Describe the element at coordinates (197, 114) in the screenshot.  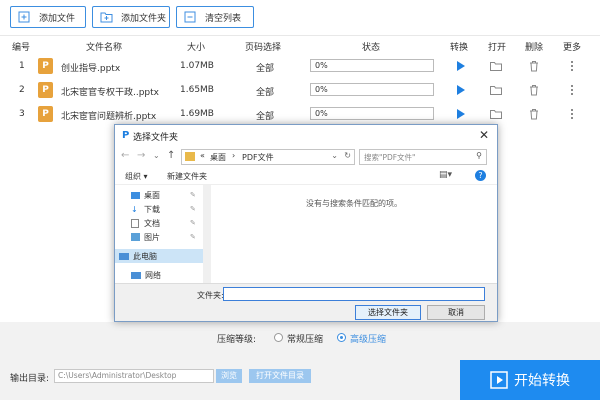
I see `row-size: 1.69MB` at that location.